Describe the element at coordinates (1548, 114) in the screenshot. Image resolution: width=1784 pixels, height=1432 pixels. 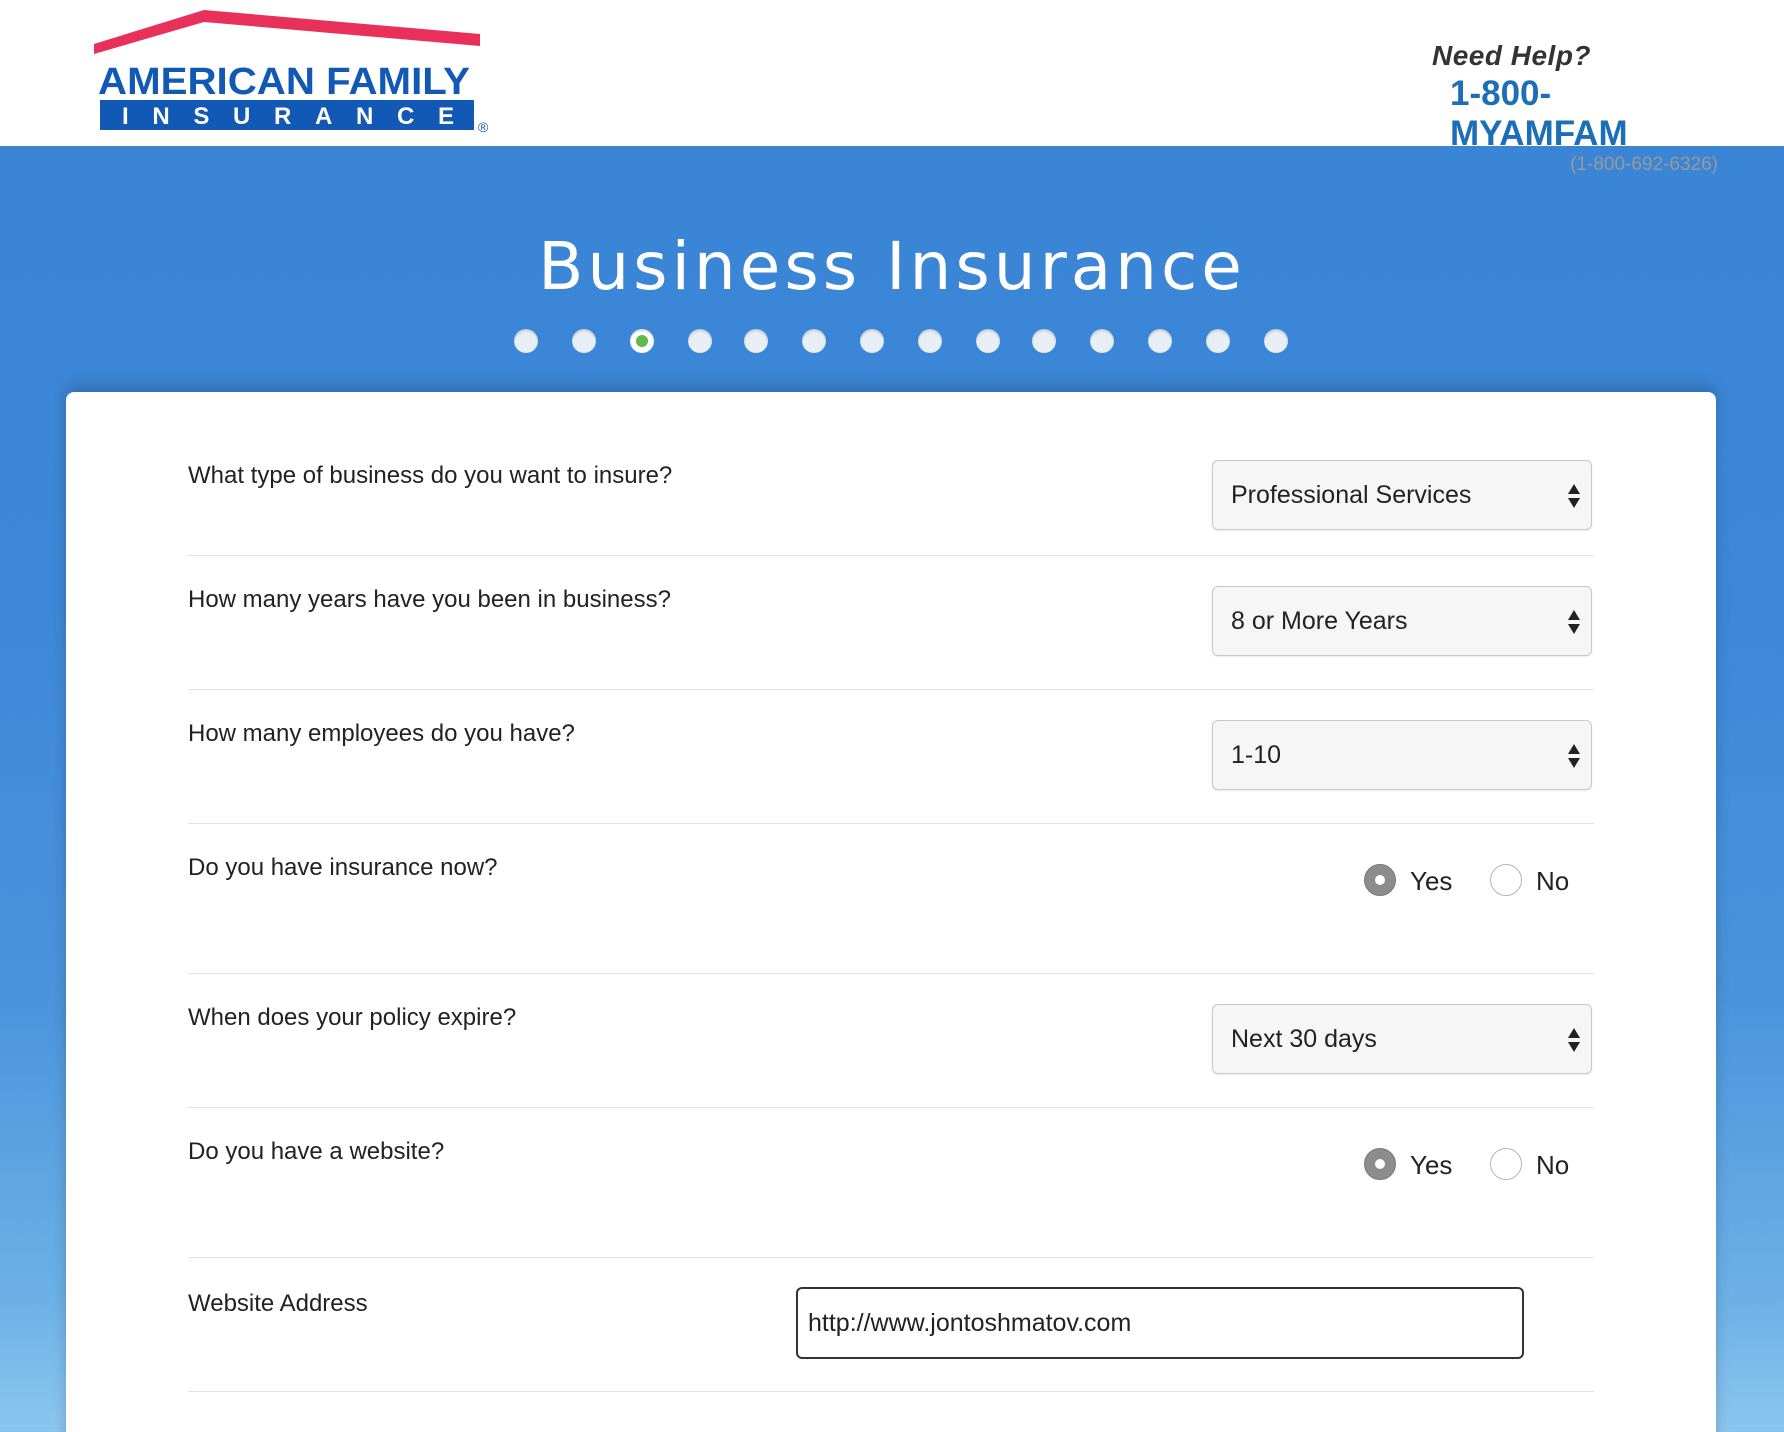
I see `help-phone-link: 1-800-MYAMFAM` at that location.